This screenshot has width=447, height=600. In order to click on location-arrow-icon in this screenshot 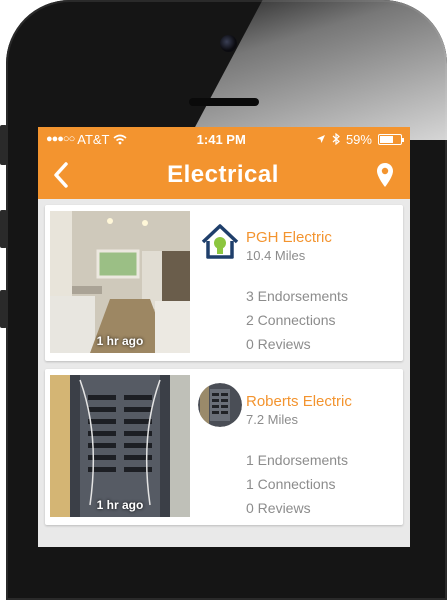, I will do `click(320, 139)`.